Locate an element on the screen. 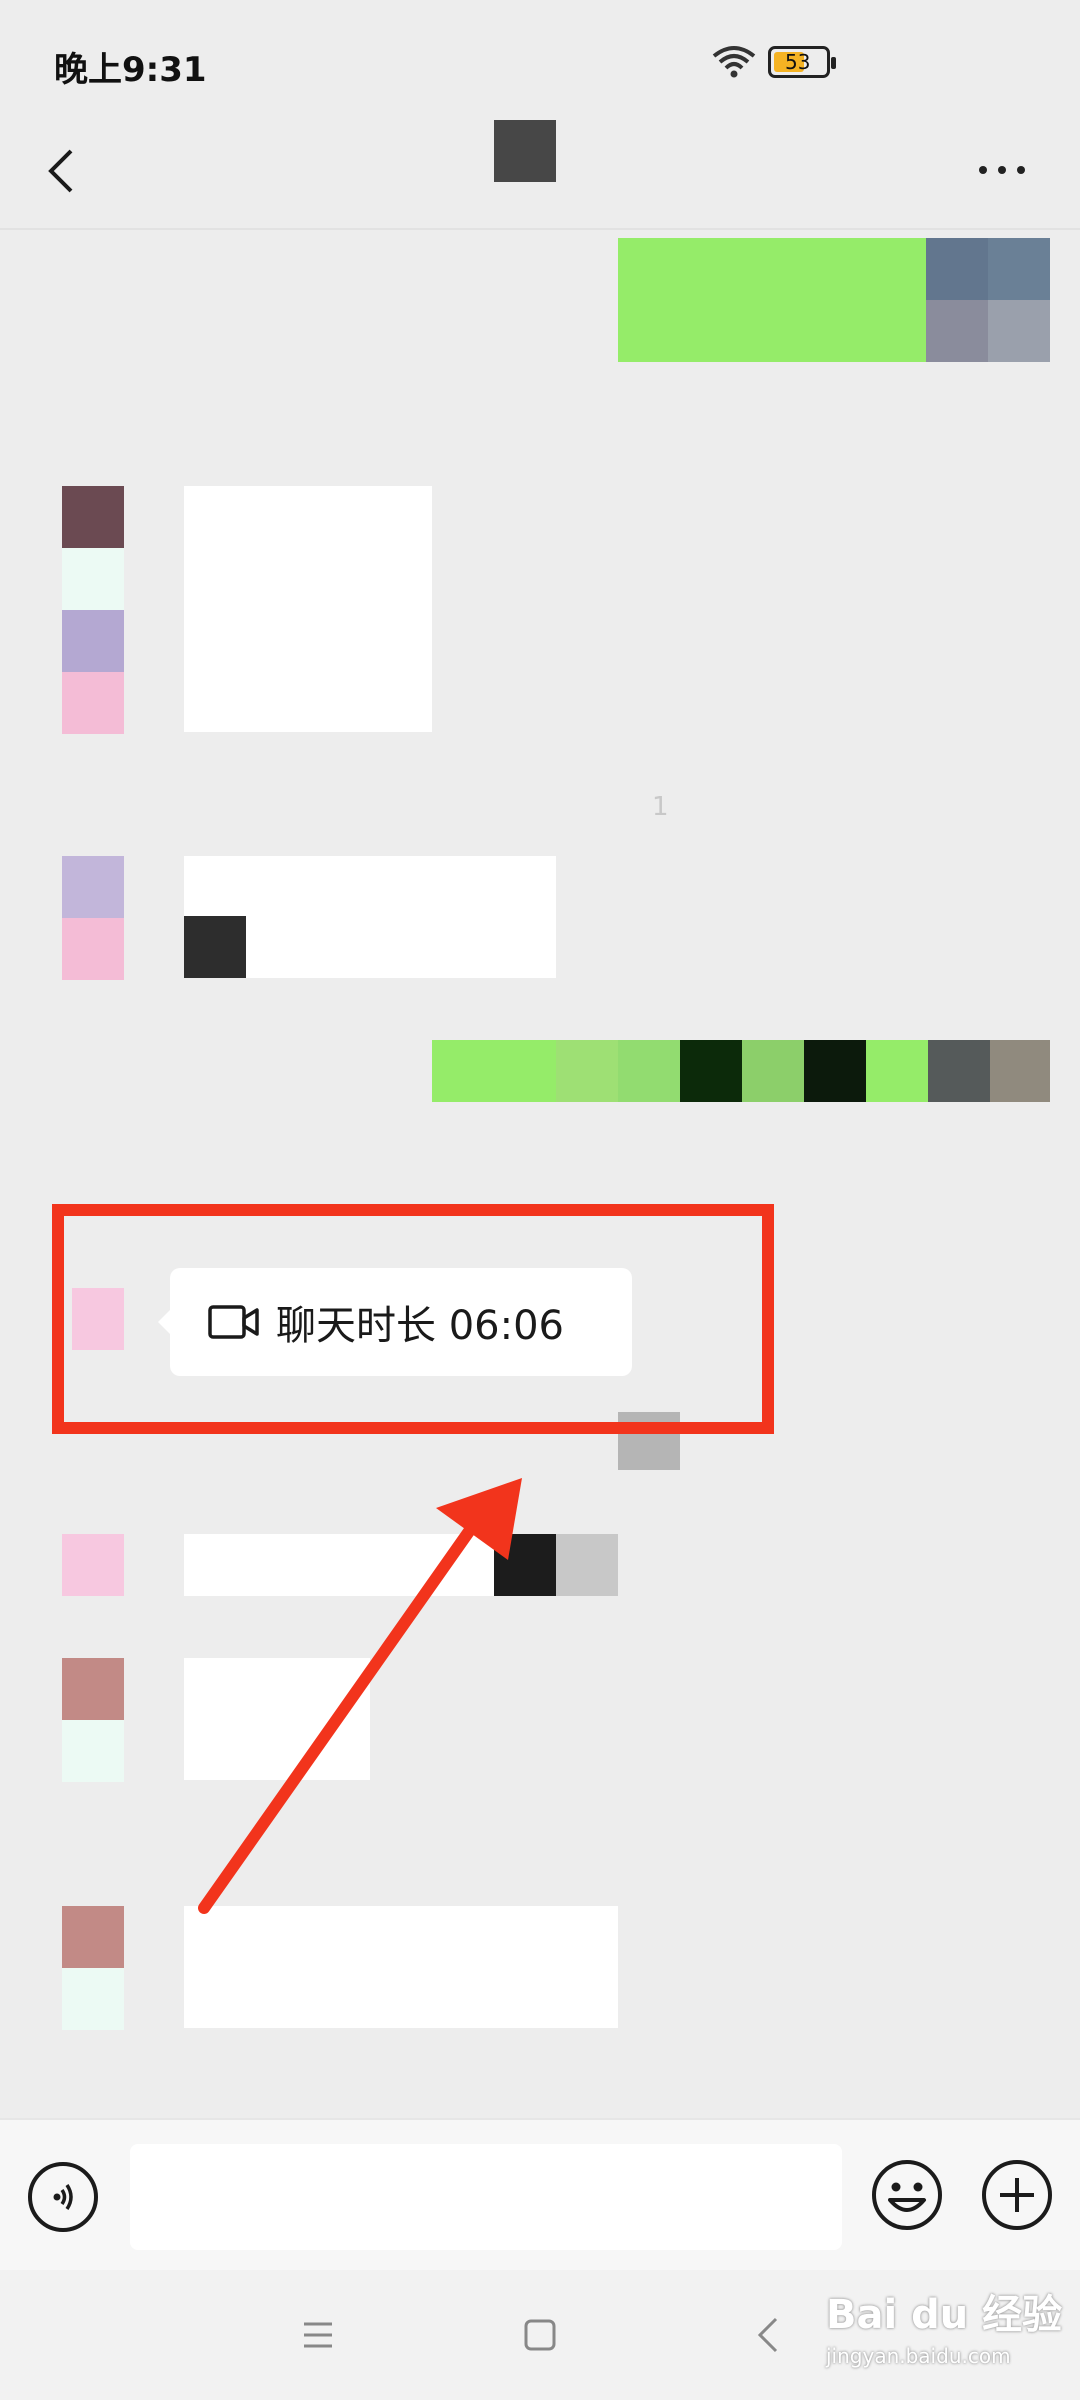 This screenshot has width=1080, height=2400. back-button is located at coordinates (60, 171).